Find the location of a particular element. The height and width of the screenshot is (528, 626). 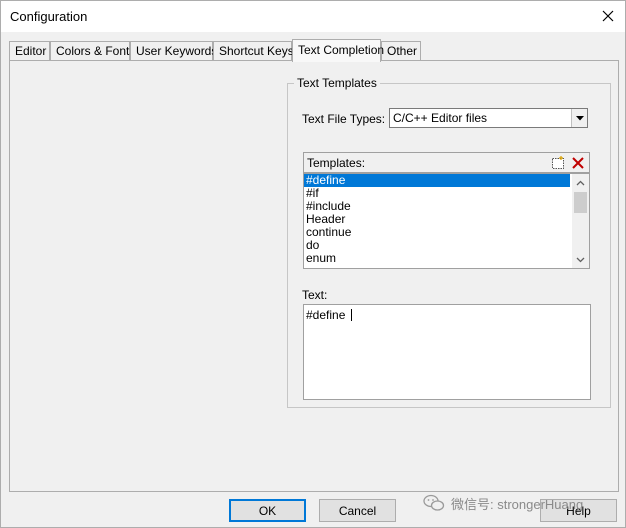

text-label: Text: is located at coordinates (315, 295).